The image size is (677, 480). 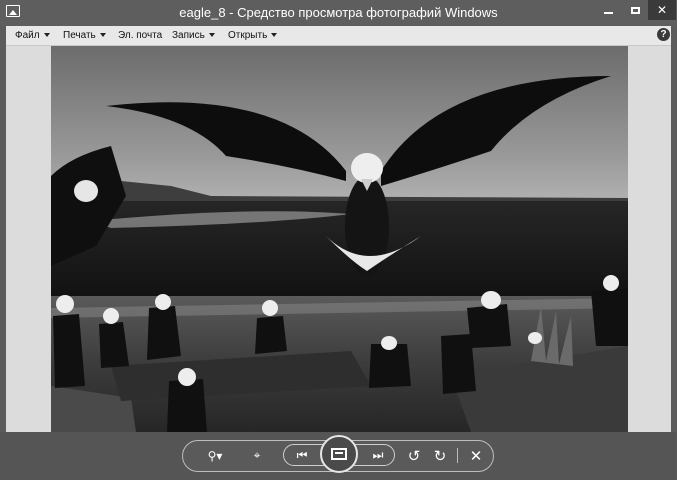 I want to click on maximize-icon, so click(x=635, y=10).